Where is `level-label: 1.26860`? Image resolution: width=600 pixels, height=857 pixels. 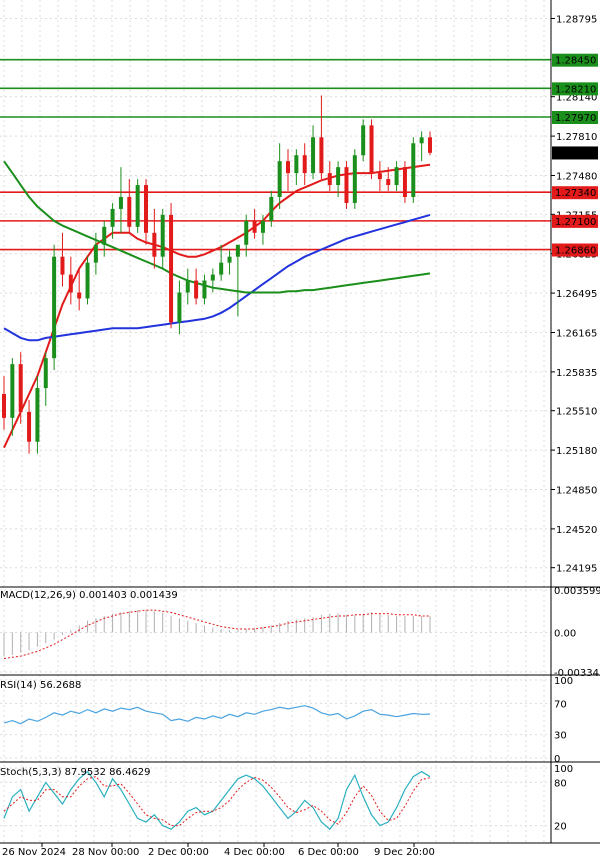 level-label: 1.26860 is located at coordinates (575, 251).